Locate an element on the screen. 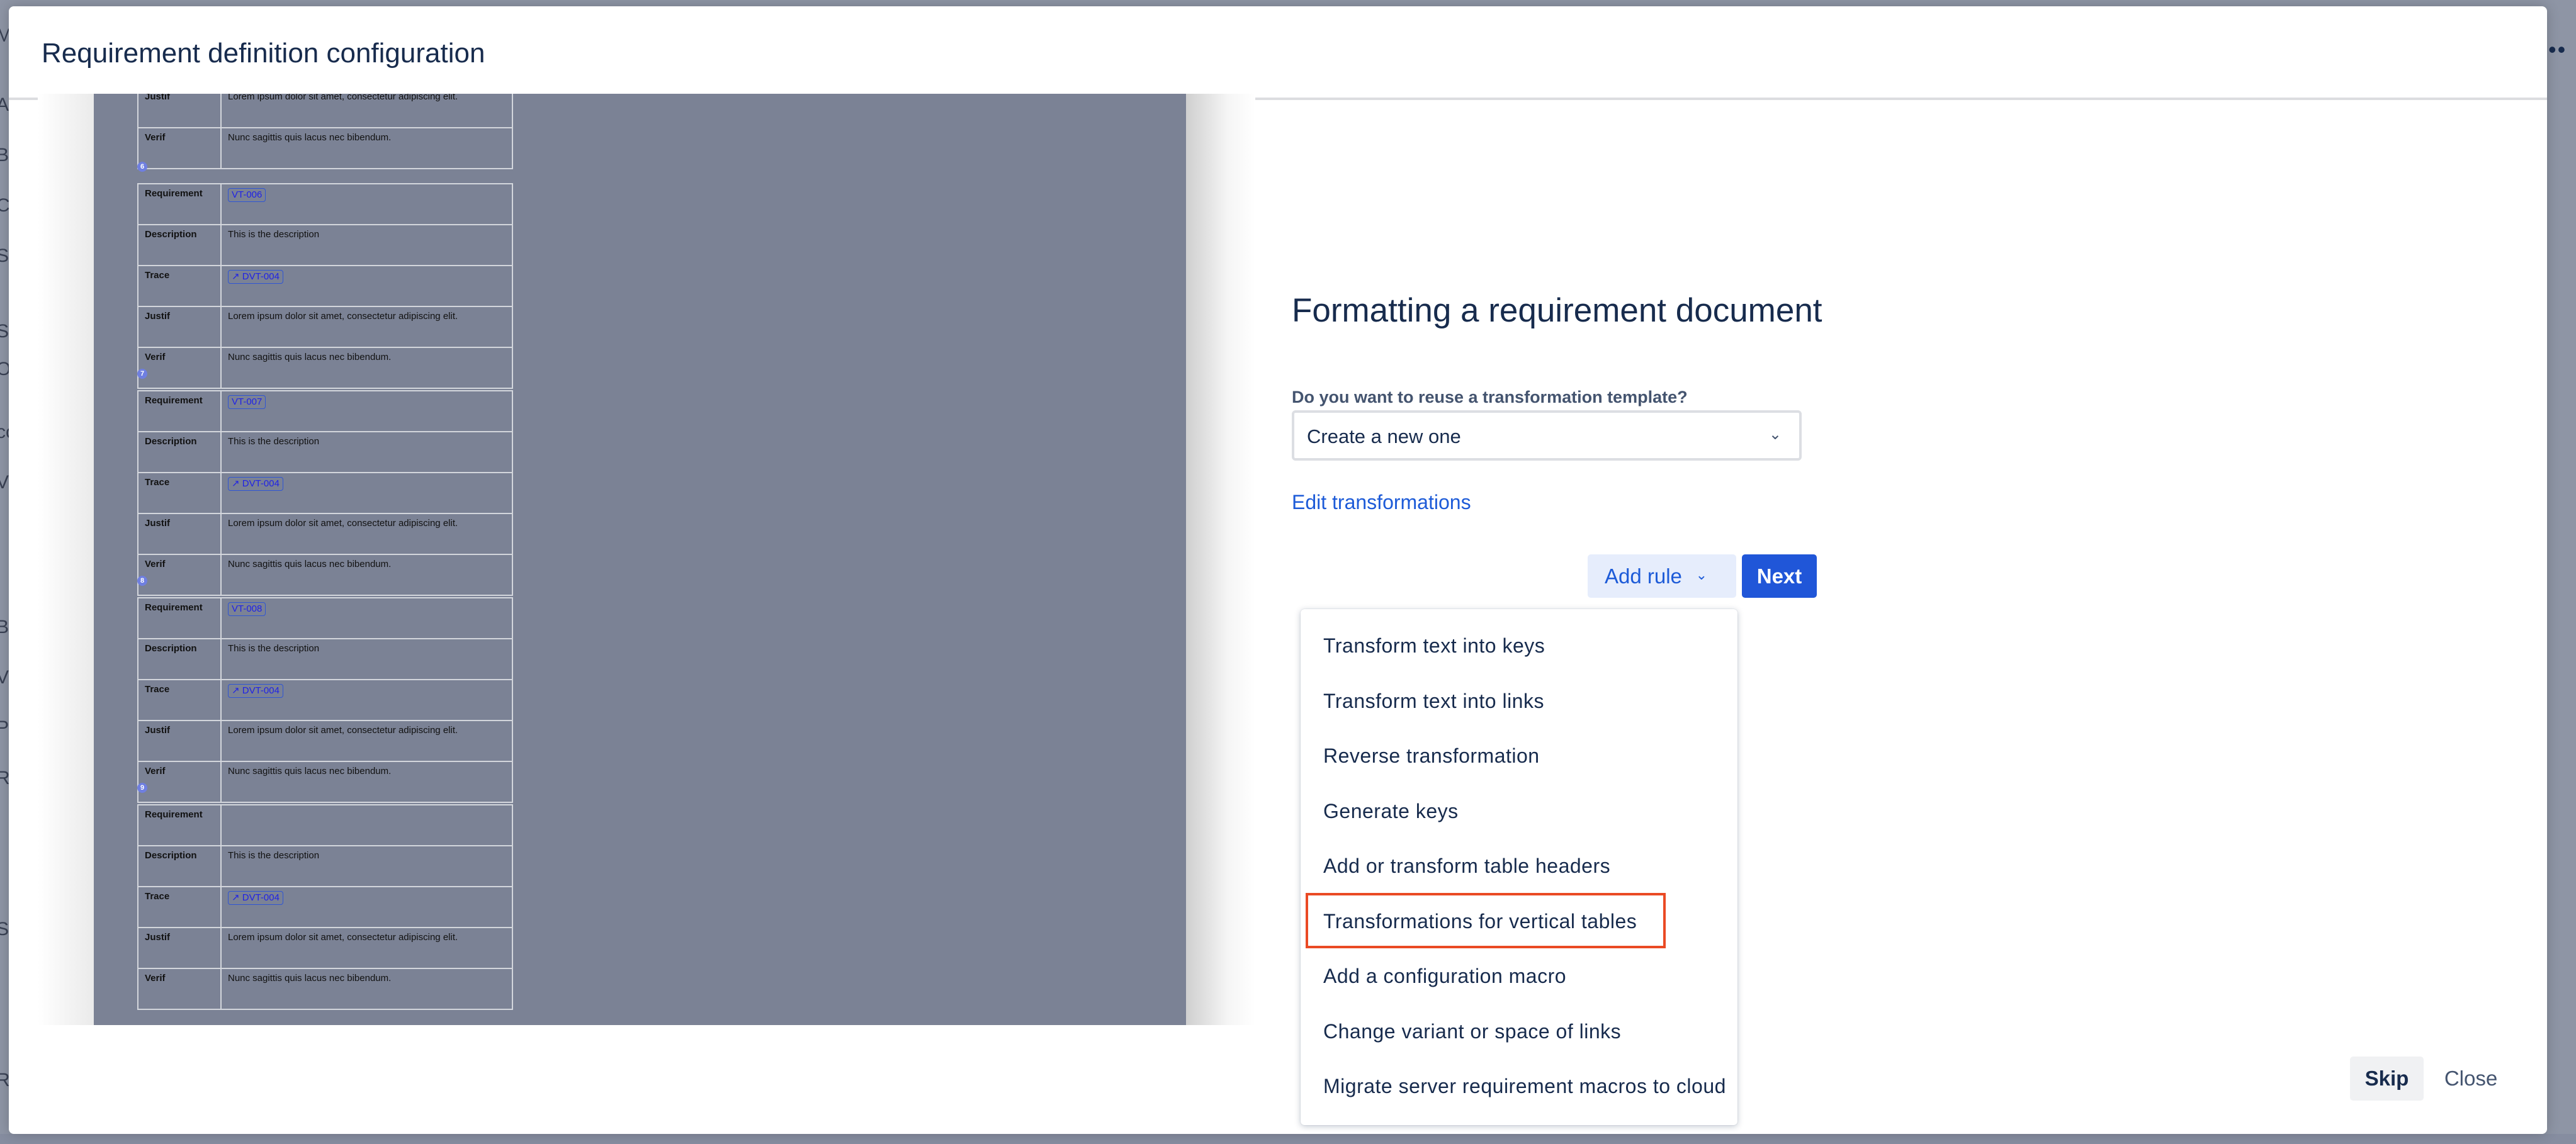 This screenshot has width=2576, height=1144. table-row: Requirement is located at coordinates (325, 825).